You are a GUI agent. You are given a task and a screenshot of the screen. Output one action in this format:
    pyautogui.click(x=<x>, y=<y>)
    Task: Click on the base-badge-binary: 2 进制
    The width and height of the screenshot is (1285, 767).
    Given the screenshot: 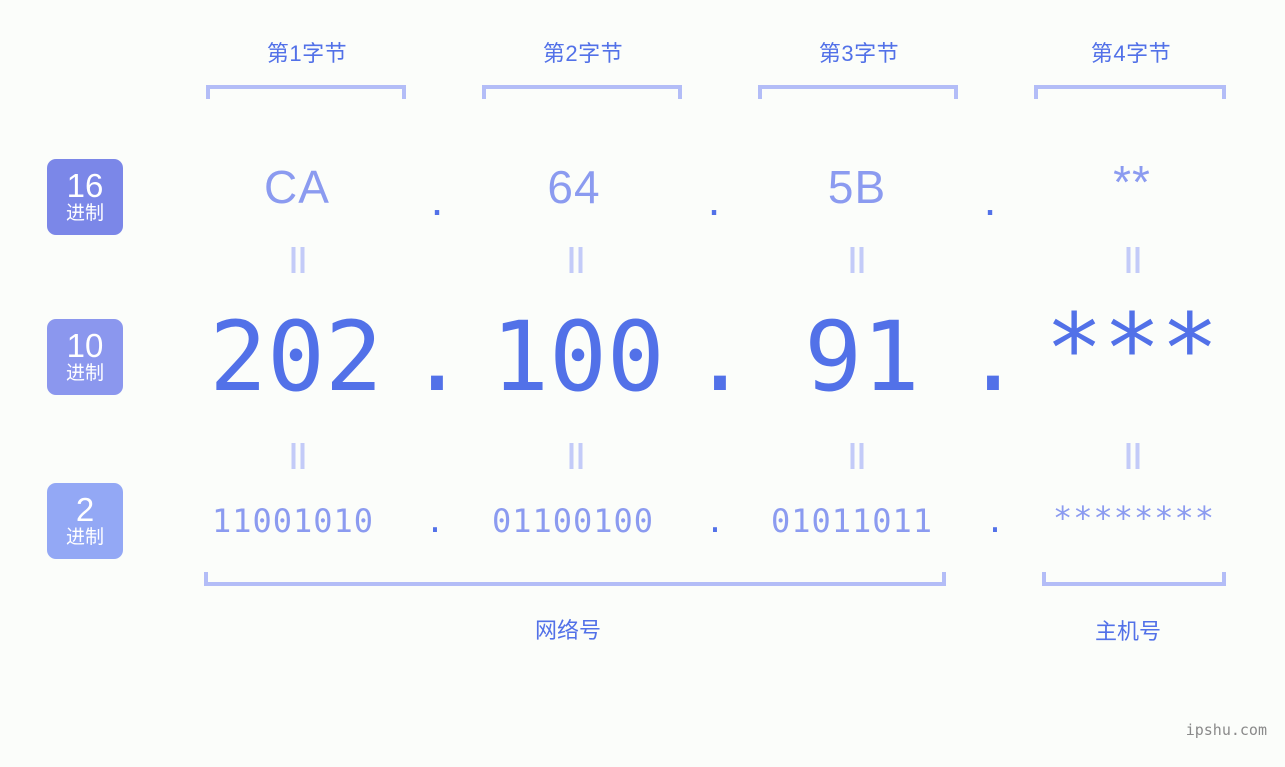 What is the action you would take?
    pyautogui.click(x=85, y=521)
    